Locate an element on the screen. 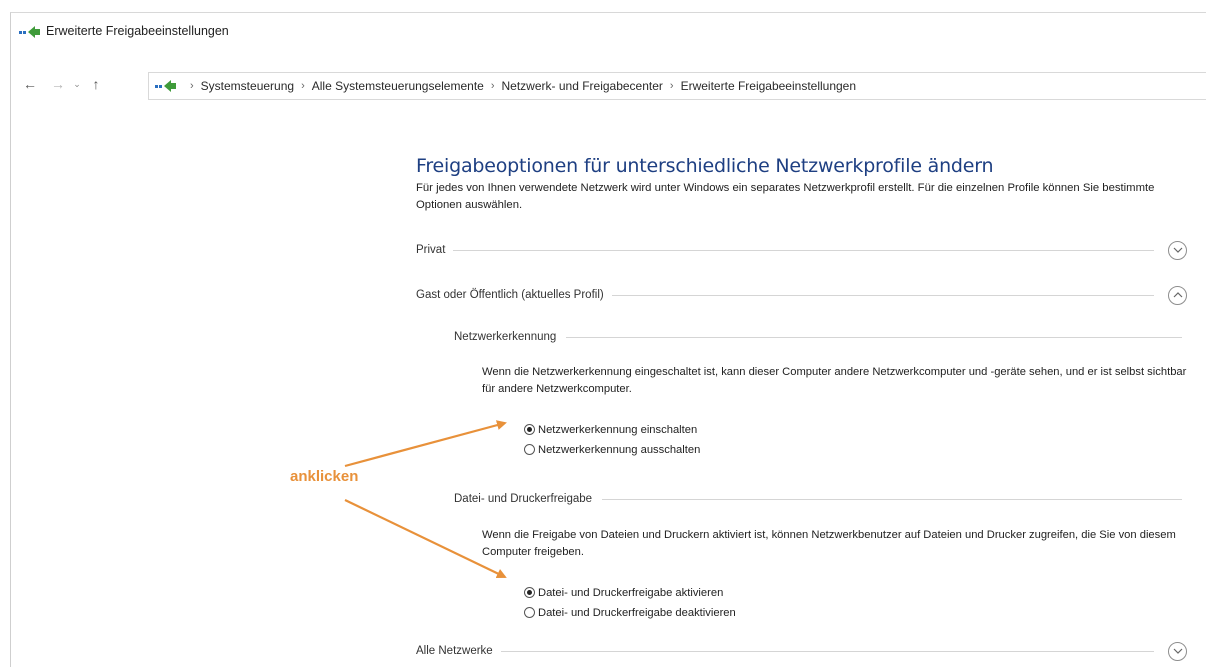 Image resolution: width=1206 pixels, height=667 pixels. profile-header-all: Alle Netzwerke is located at coordinates (801, 651).